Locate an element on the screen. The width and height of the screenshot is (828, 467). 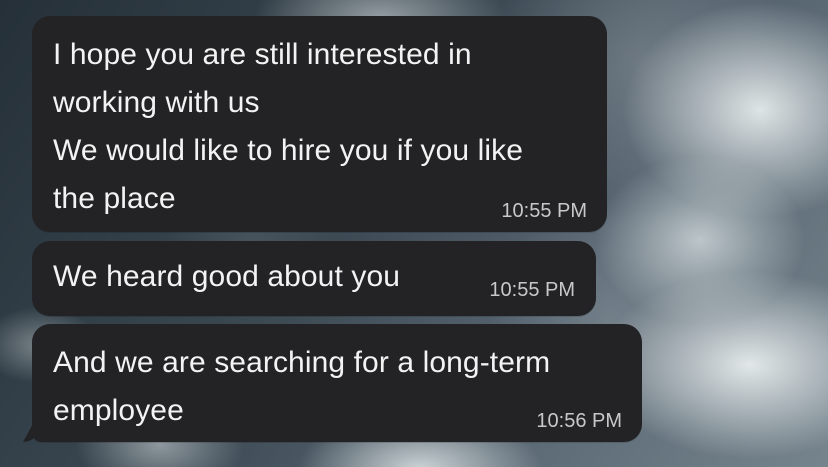
incoming-message-bubble: We heard good about you 10:55 PM is located at coordinates (314, 278).